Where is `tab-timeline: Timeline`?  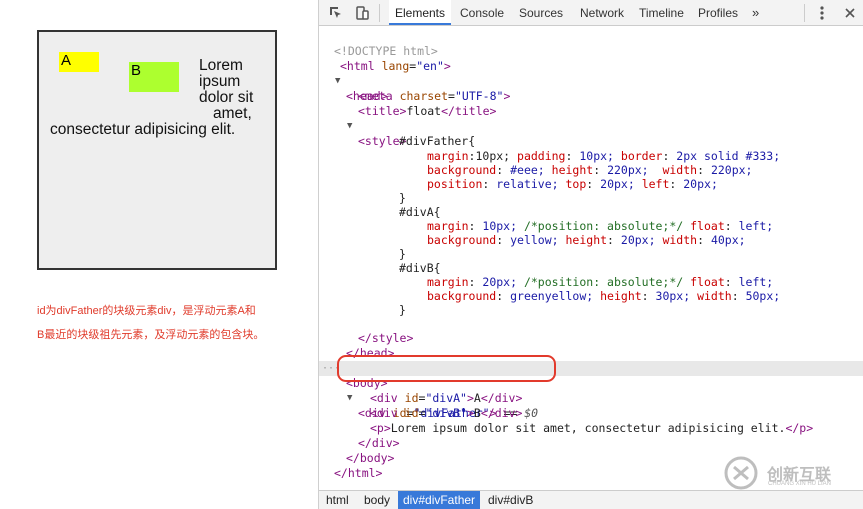
tab-timeline: Timeline is located at coordinates (661, 12).